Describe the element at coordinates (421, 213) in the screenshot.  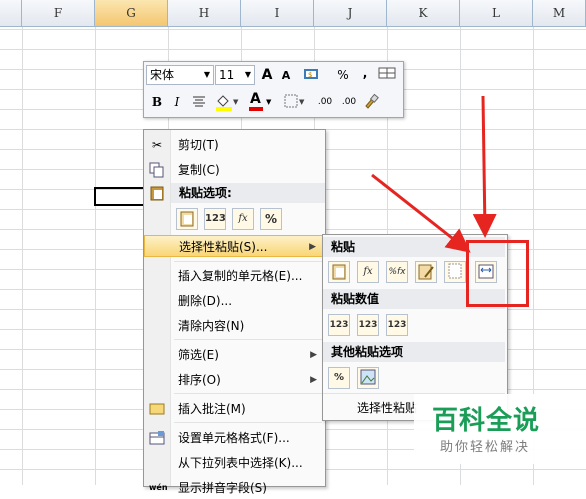
I see `arrow-diagonal-icon` at that location.